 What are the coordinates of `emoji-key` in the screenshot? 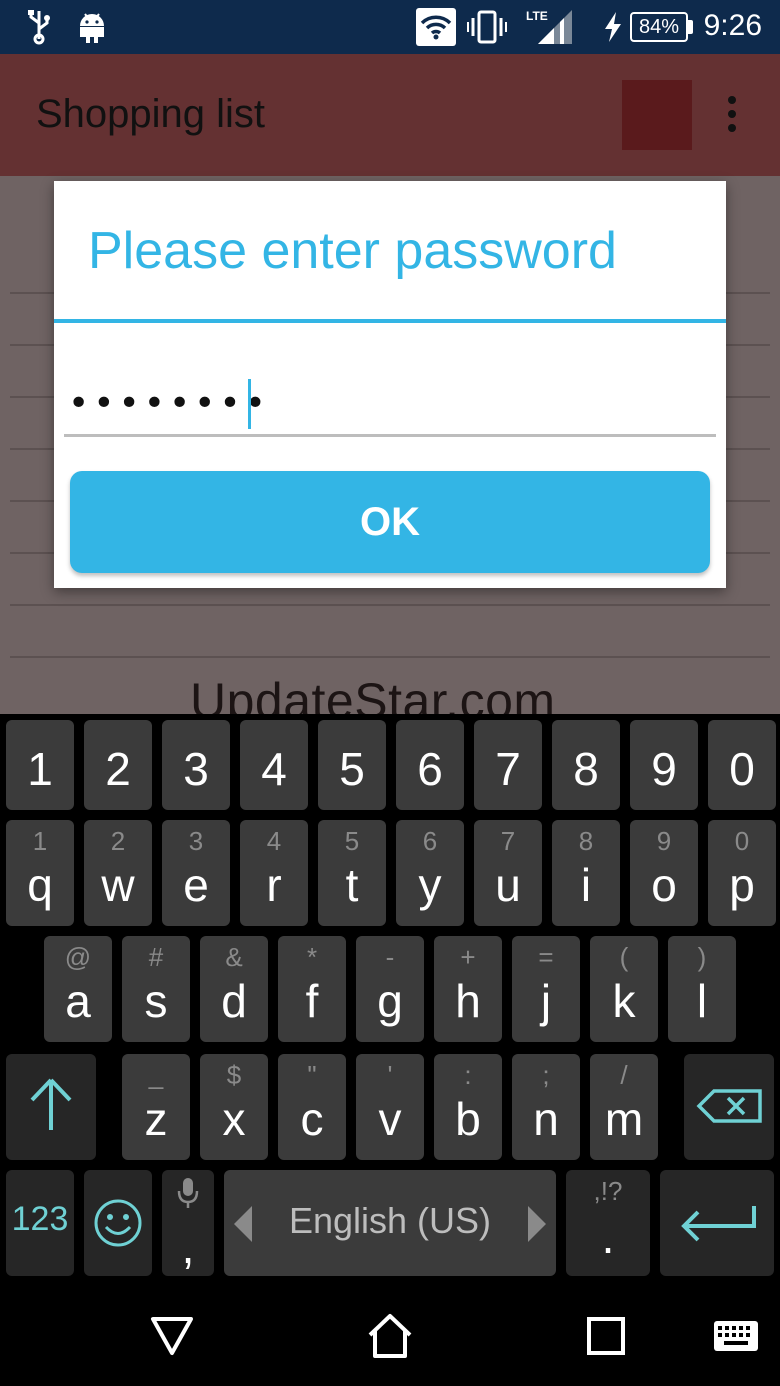 It's located at (118, 1223).